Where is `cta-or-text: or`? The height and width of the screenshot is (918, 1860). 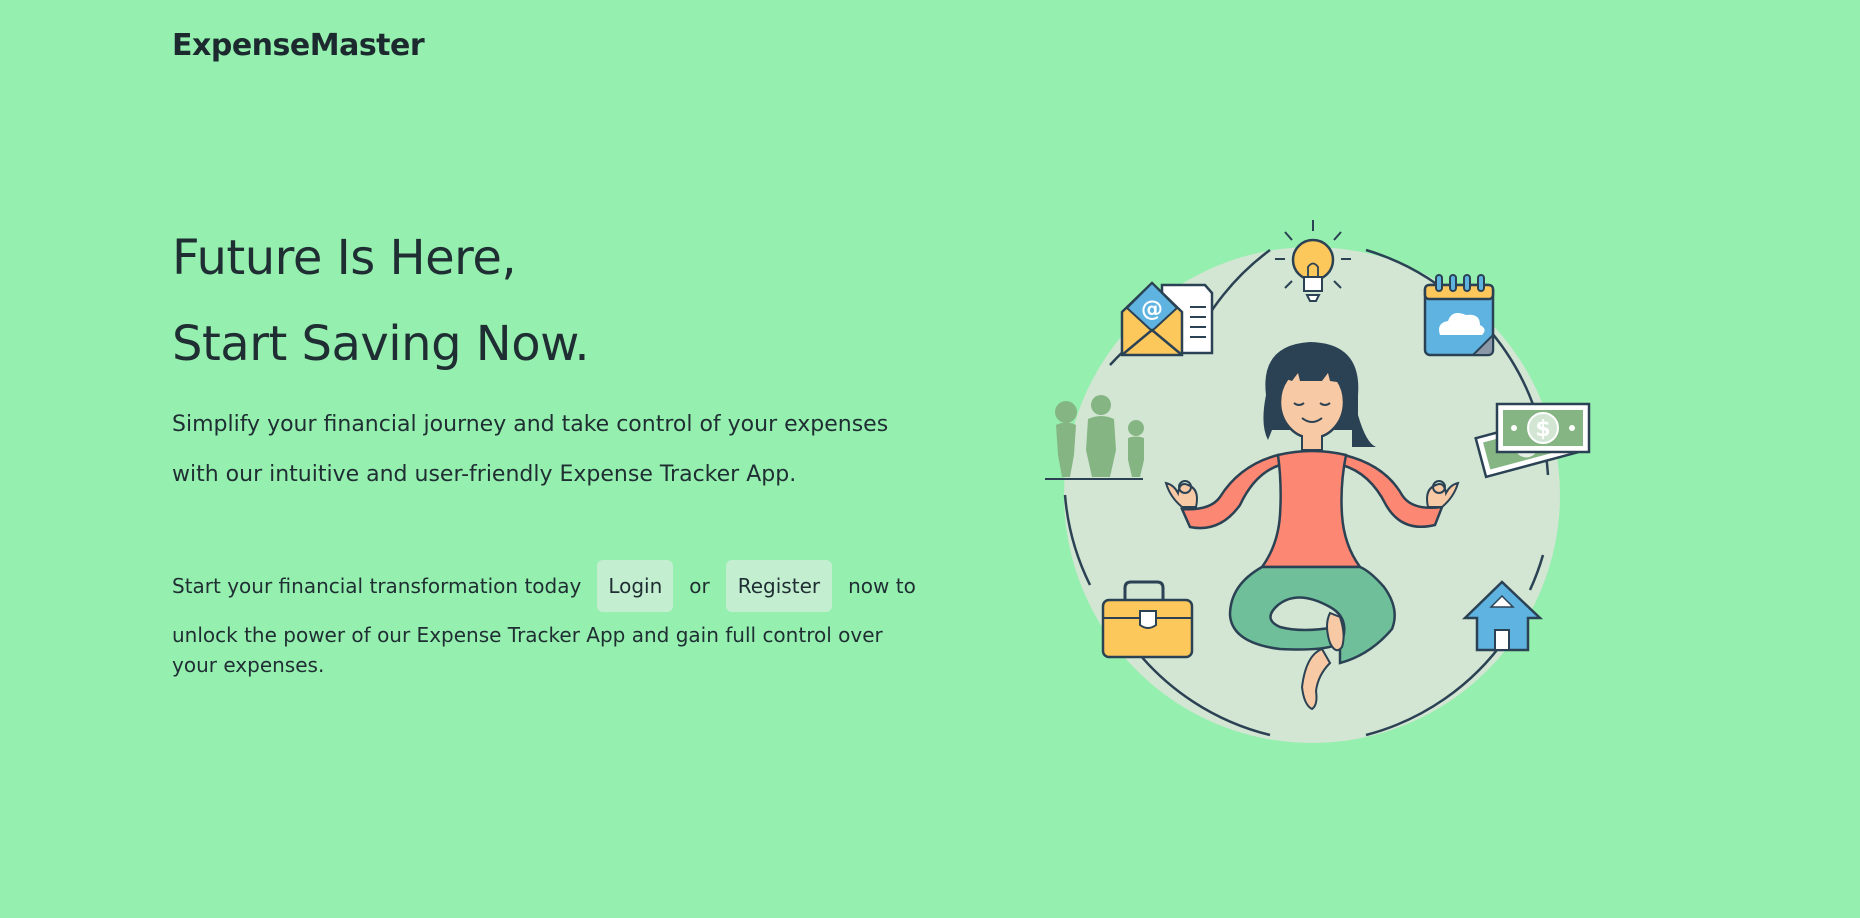 cta-or-text: or is located at coordinates (699, 586).